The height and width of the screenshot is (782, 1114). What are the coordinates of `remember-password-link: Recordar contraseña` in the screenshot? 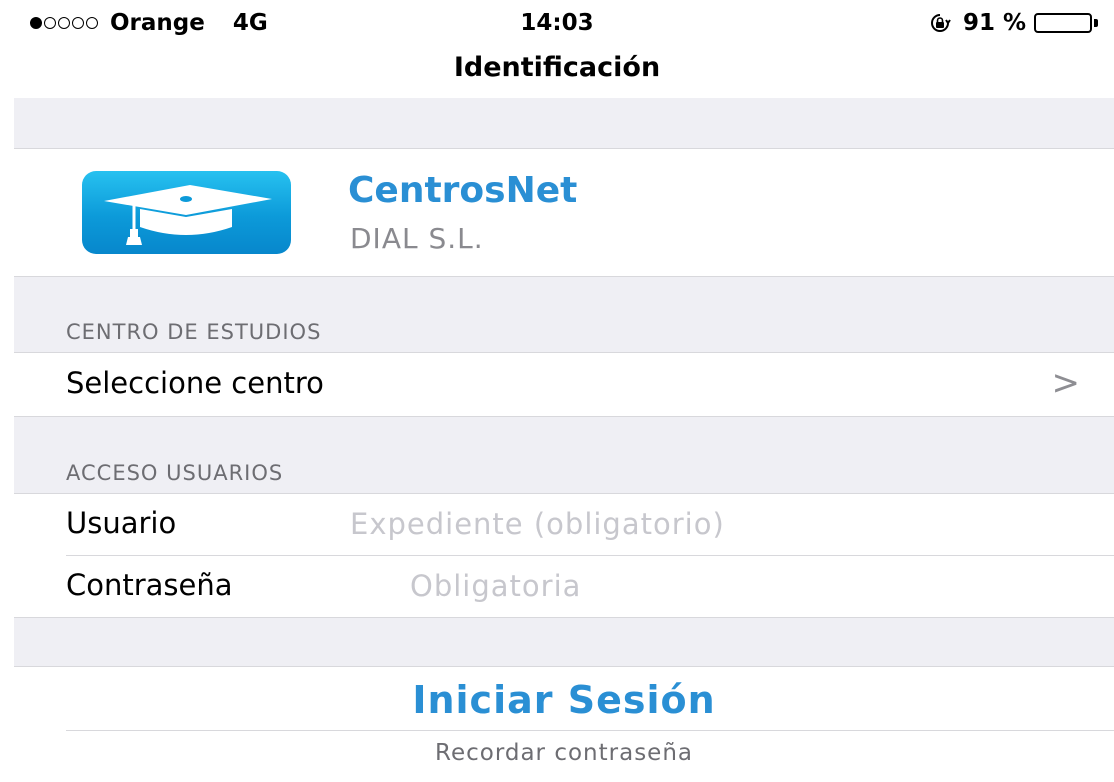 It's located at (564, 753).